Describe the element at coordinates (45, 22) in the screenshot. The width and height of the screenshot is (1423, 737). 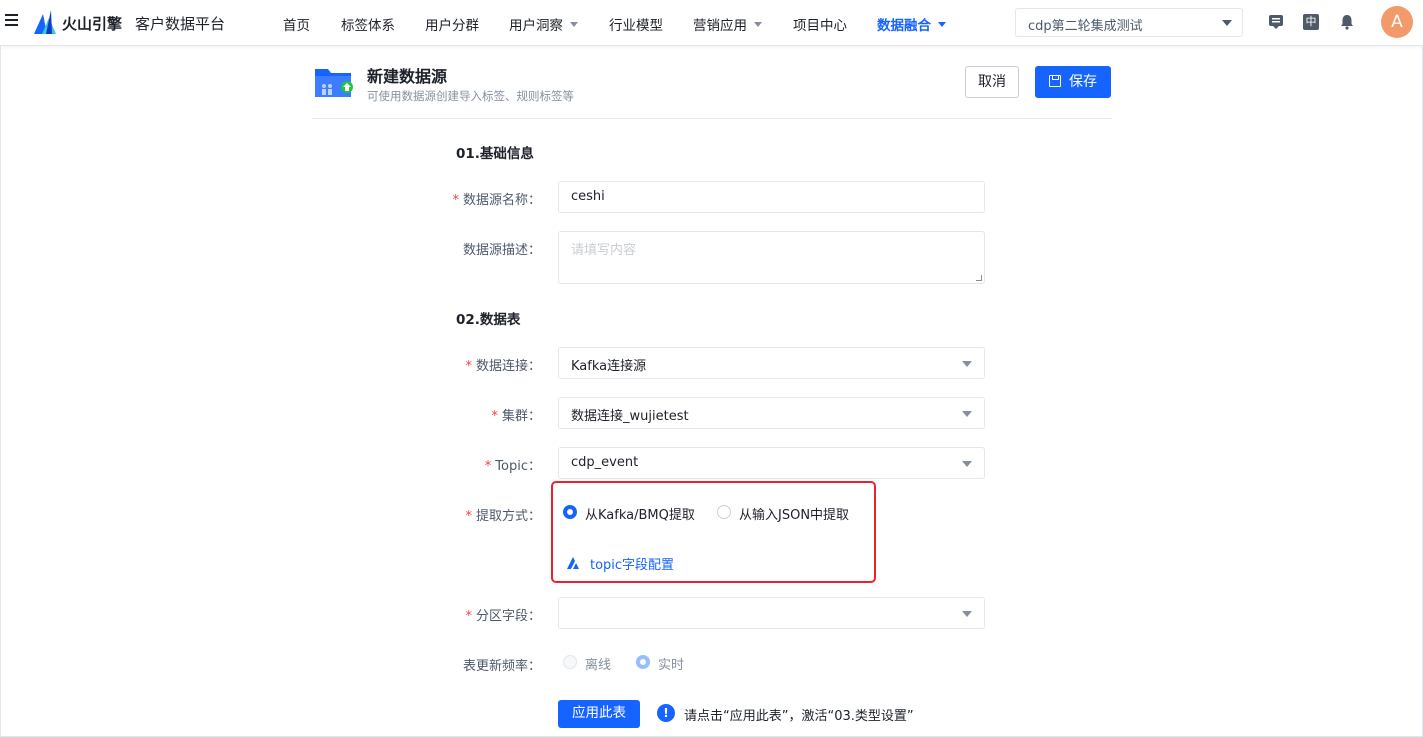
I see `volcano-engine-logo-icon` at that location.